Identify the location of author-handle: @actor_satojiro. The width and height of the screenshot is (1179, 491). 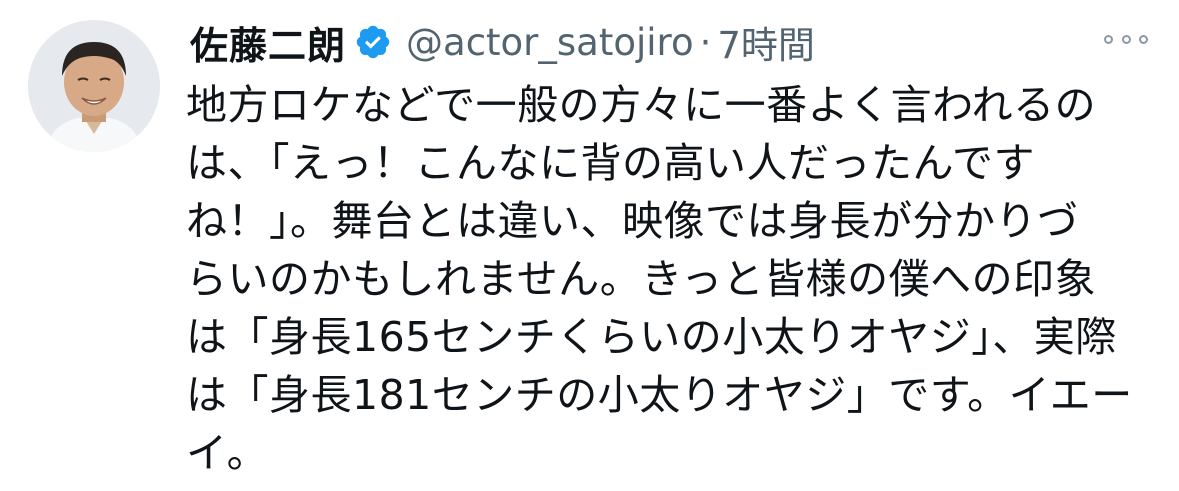
(550, 42).